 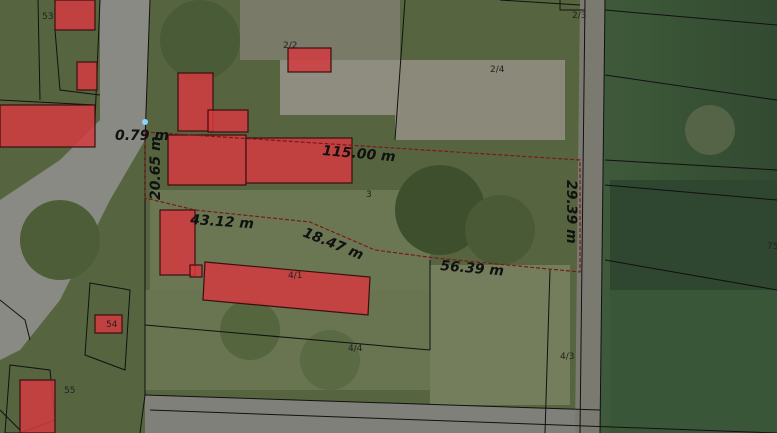 What do you see at coordinates (112, 325) in the screenshot?
I see `plot-label: 54` at bounding box center [112, 325].